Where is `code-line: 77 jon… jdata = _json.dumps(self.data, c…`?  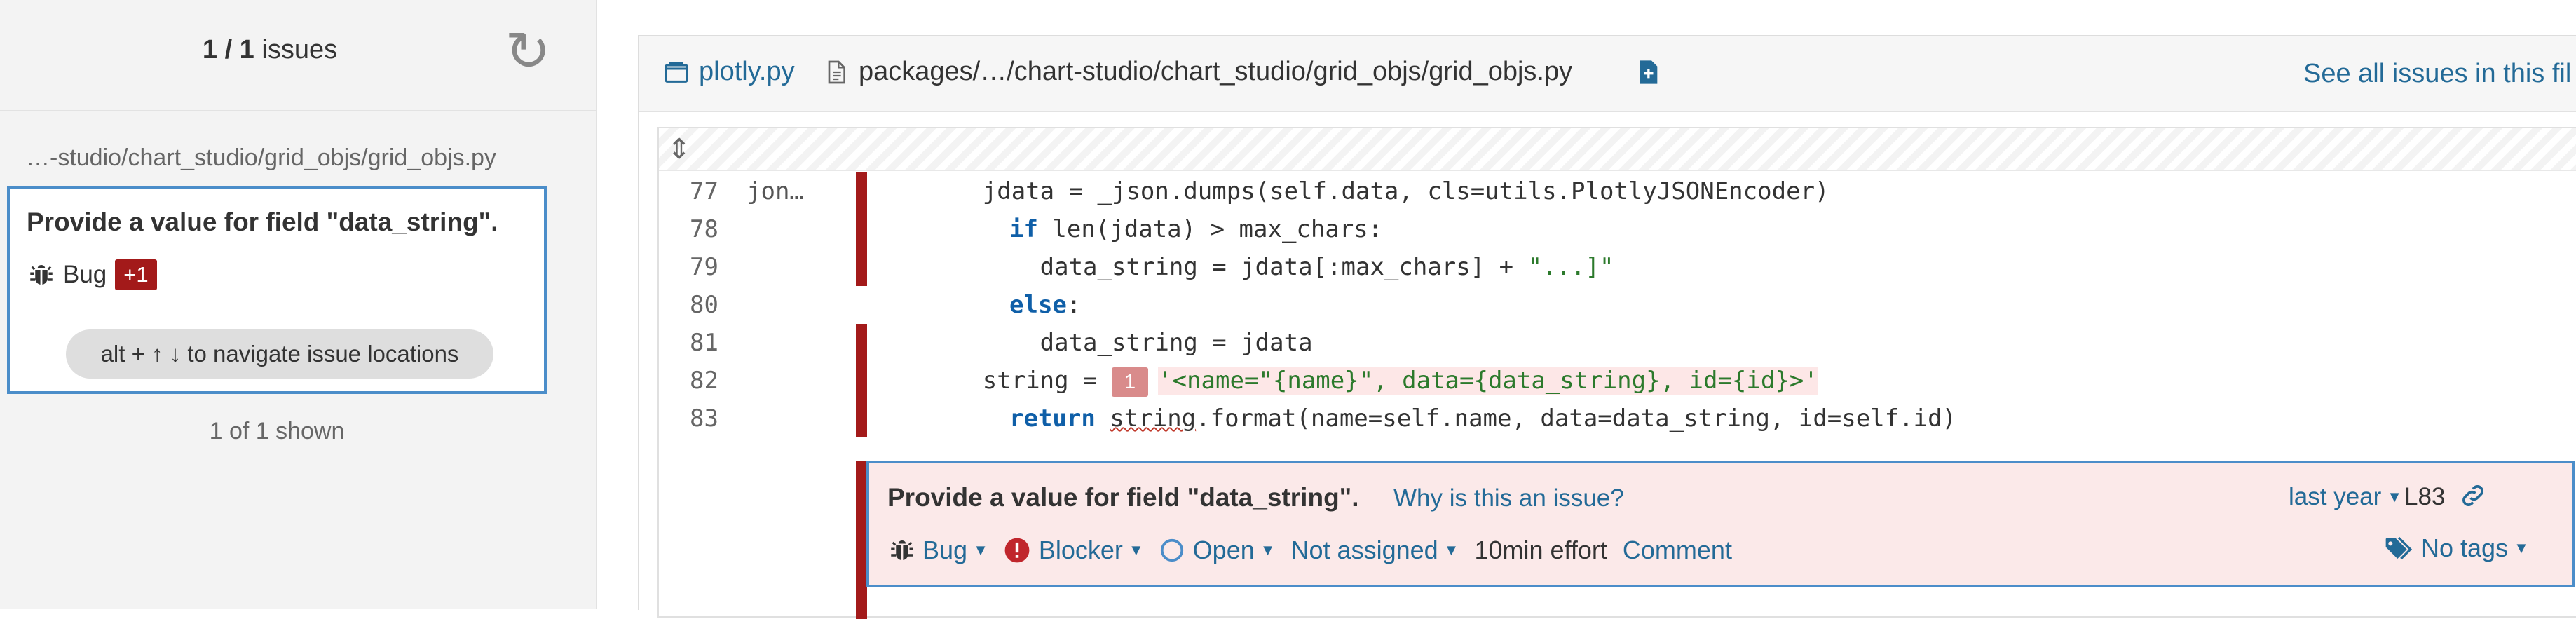 code-line: 77 jon… jdata = _json.dumps(self.data, c… is located at coordinates (1617, 191).